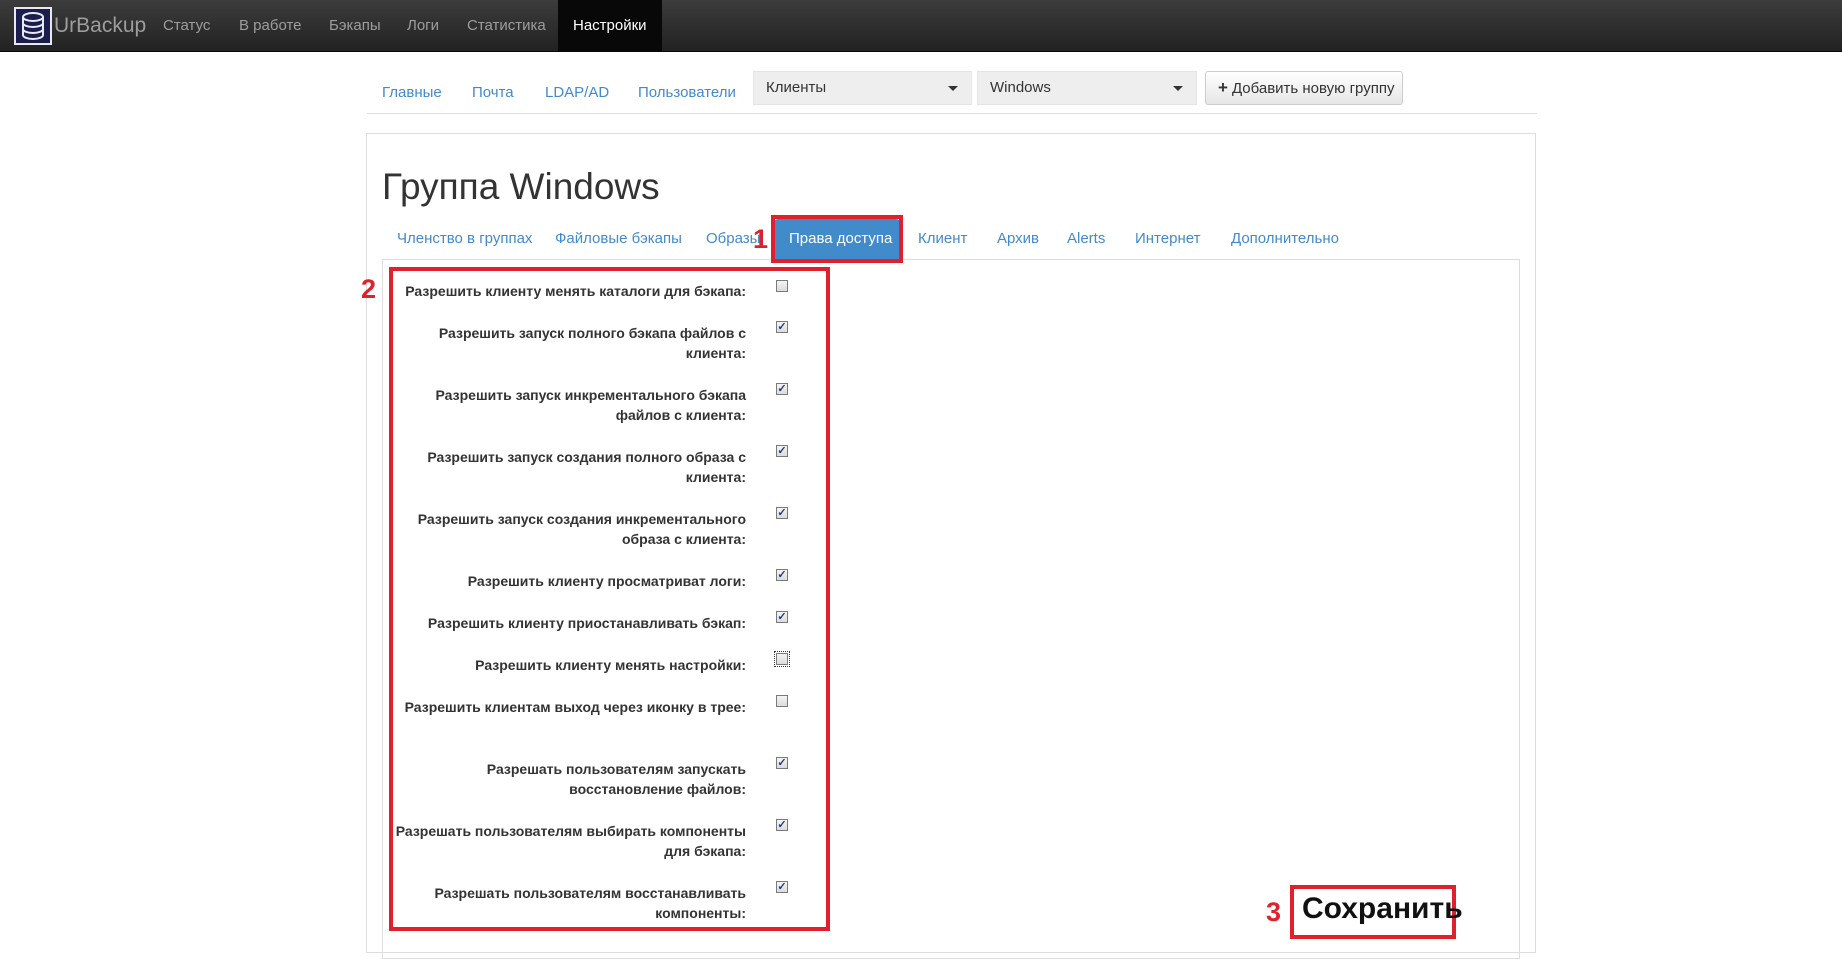 The height and width of the screenshot is (959, 1842). What do you see at coordinates (1018, 240) in the screenshot?
I see `tab-archive: Архив` at bounding box center [1018, 240].